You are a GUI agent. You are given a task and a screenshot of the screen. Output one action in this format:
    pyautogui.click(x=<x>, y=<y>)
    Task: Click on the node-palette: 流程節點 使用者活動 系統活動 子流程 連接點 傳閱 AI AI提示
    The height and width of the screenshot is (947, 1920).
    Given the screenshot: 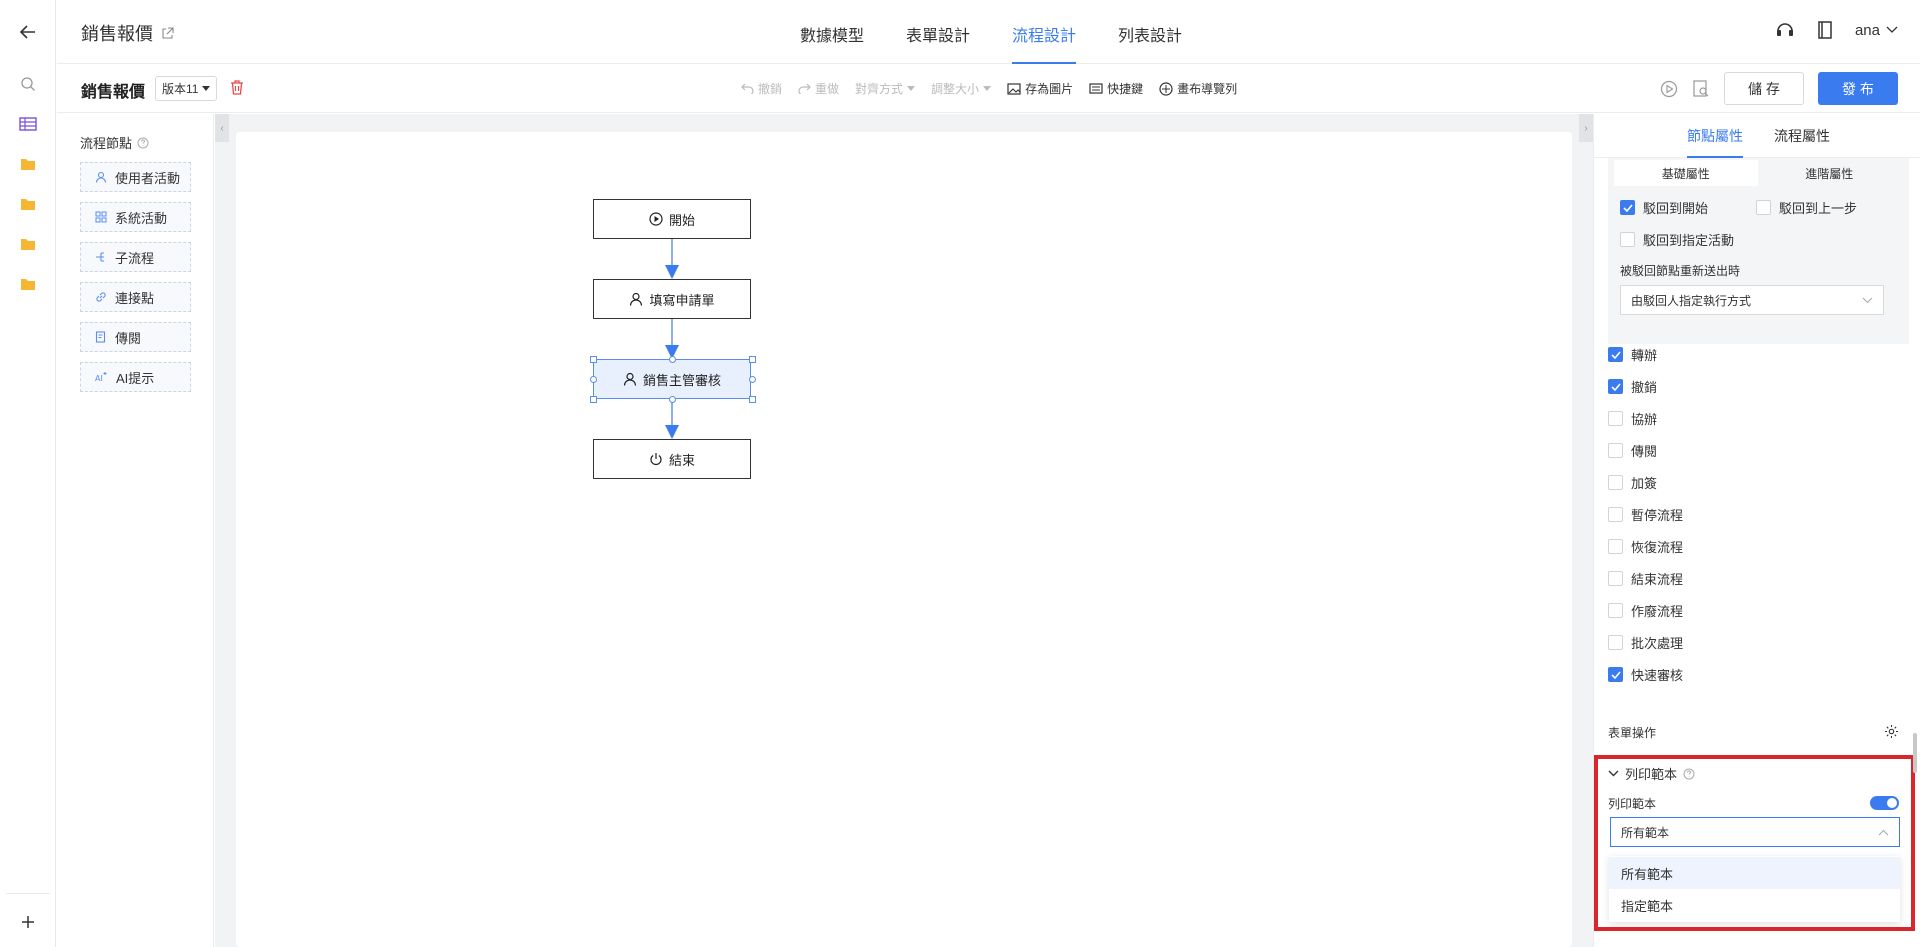 What is the action you would take?
    pyautogui.click(x=135, y=530)
    